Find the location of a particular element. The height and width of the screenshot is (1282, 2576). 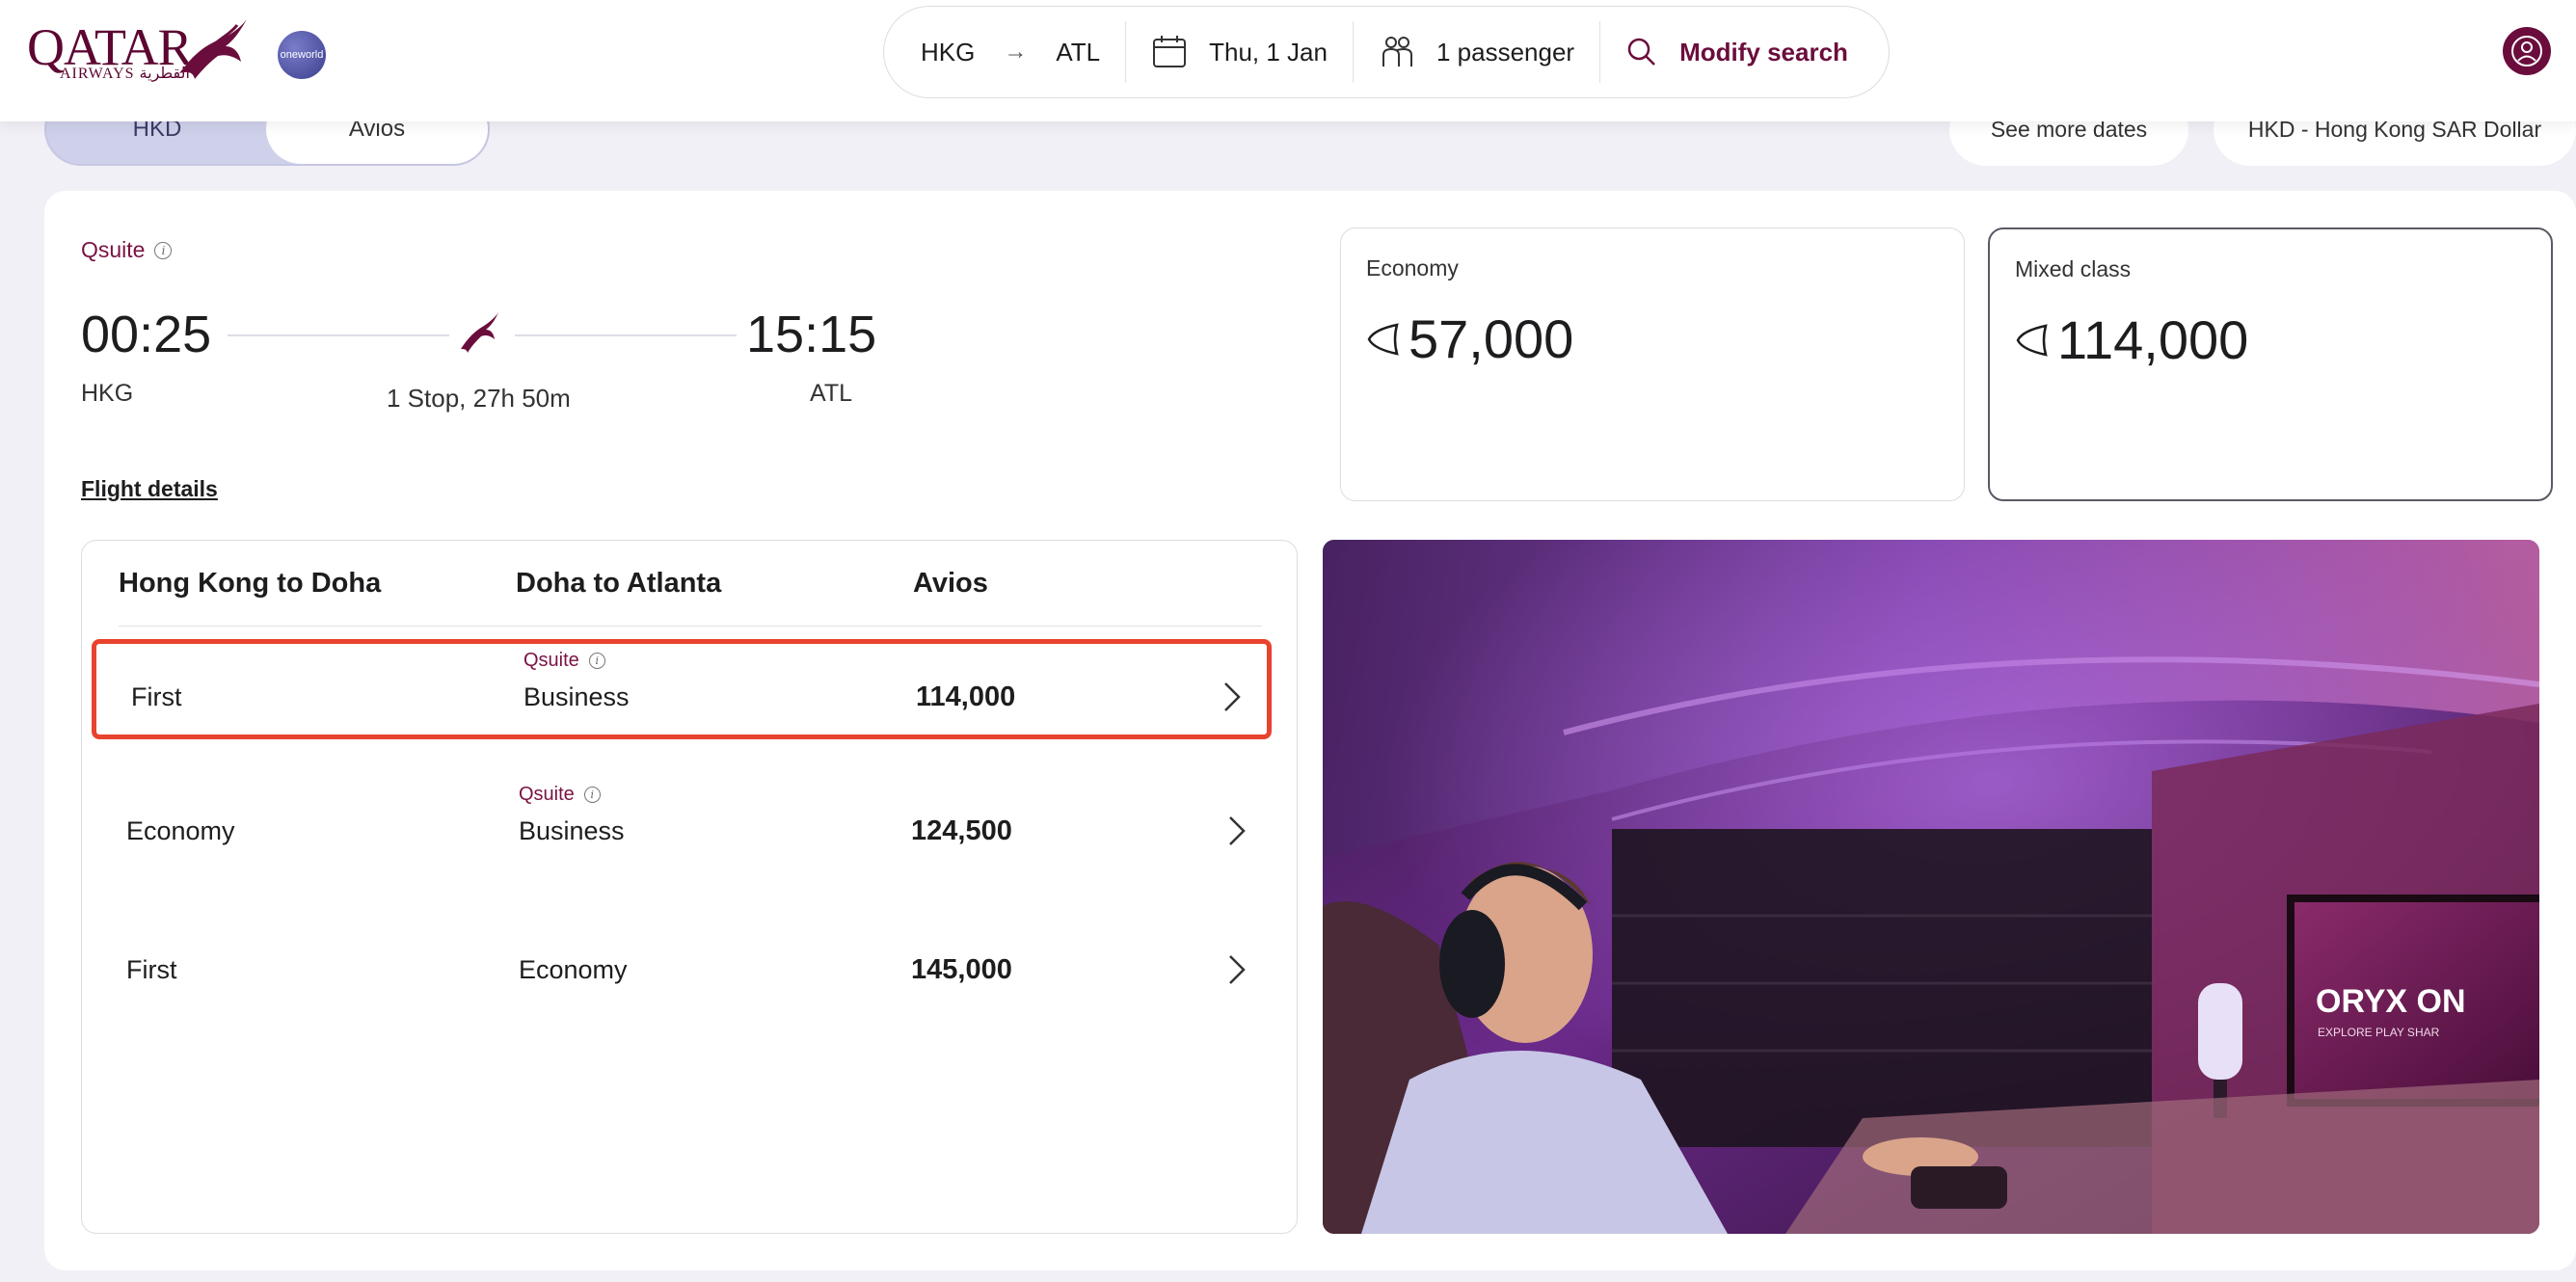

screen-tagline-text: EXPLORE PLAY SHAR is located at coordinates (2379, 1032).